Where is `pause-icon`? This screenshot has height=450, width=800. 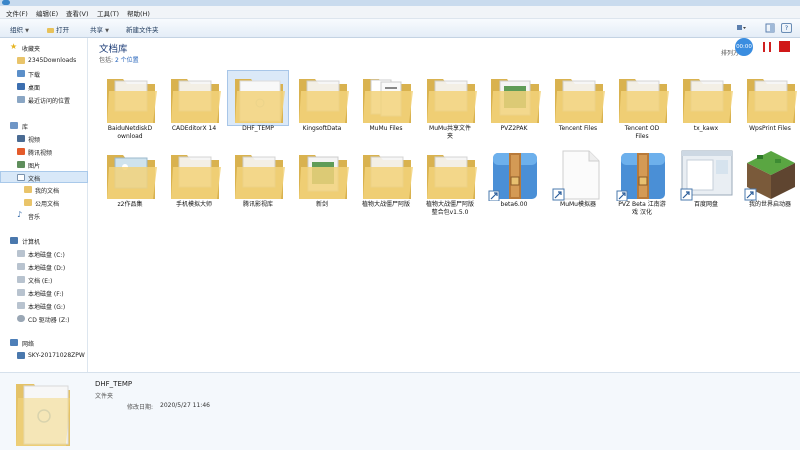
pause-icon is located at coordinates (767, 47).